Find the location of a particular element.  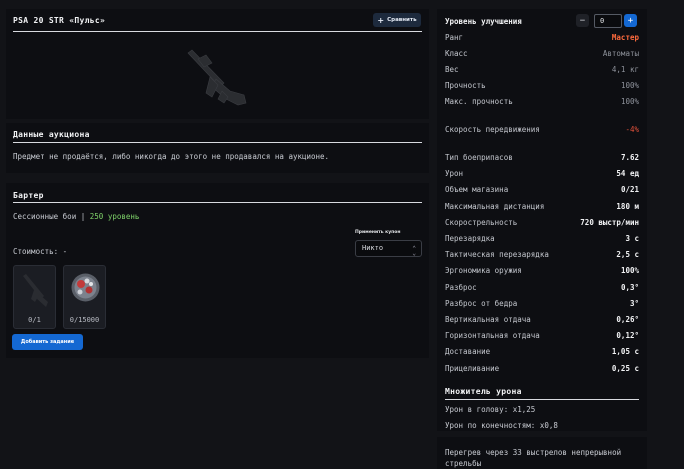

stat-row: Прочность 100% is located at coordinates (542, 87).